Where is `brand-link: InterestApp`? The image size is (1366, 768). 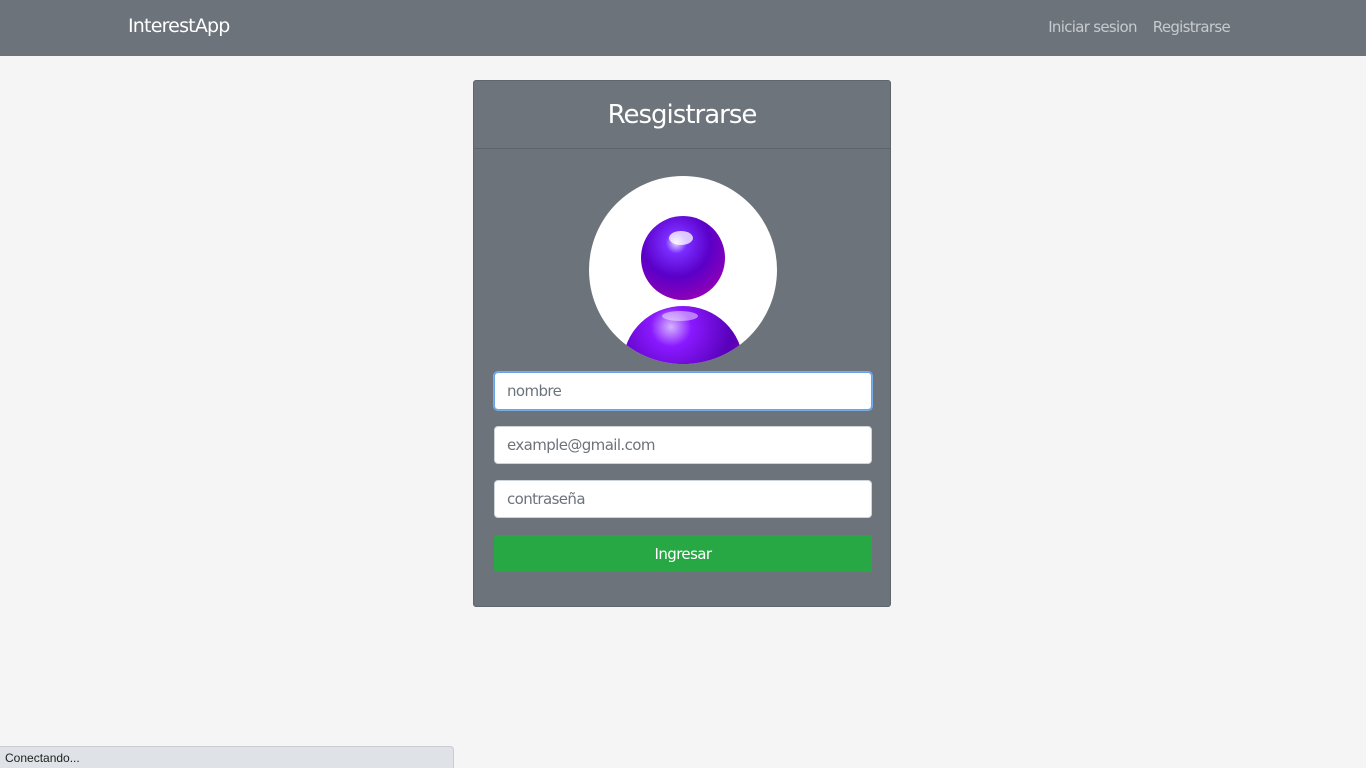
brand-link: InterestApp is located at coordinates (179, 26).